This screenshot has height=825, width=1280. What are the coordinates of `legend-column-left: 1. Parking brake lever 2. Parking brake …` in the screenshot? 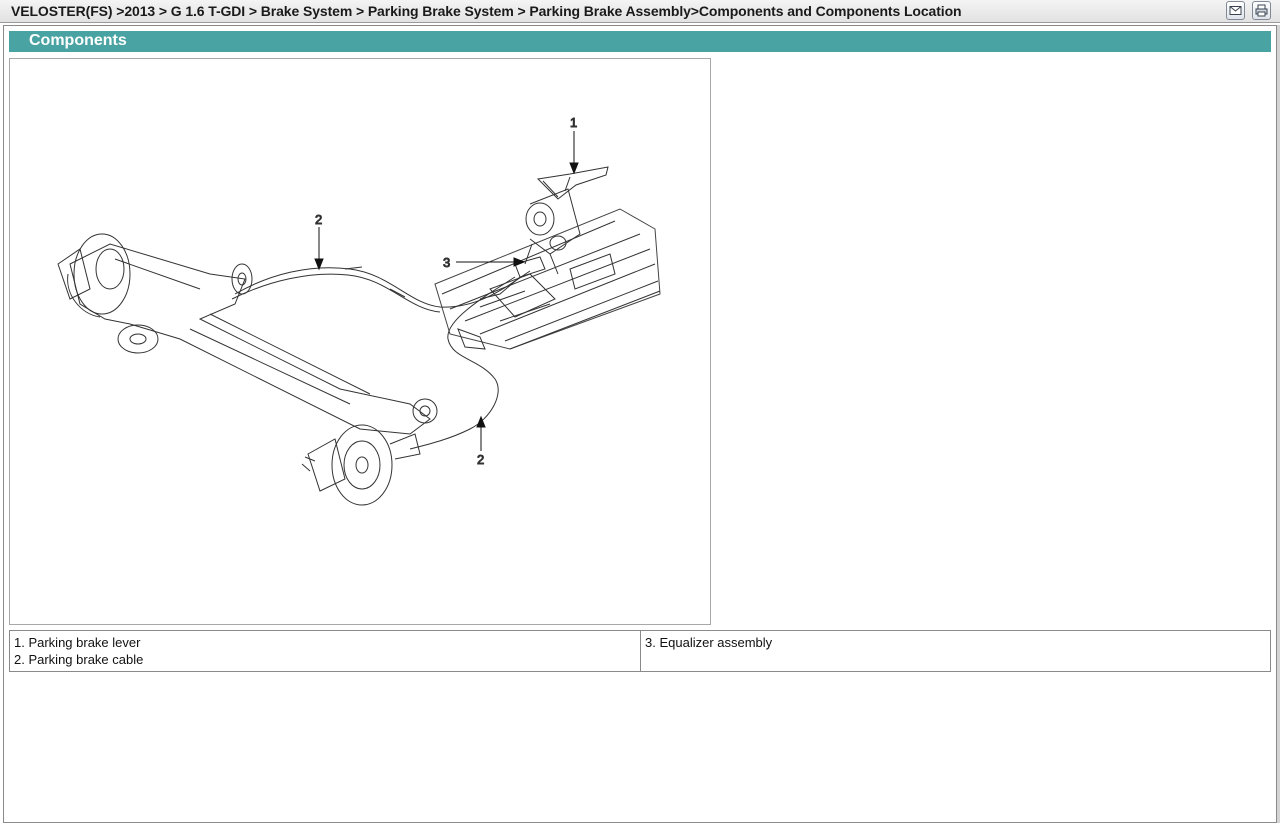 It's located at (325, 651).